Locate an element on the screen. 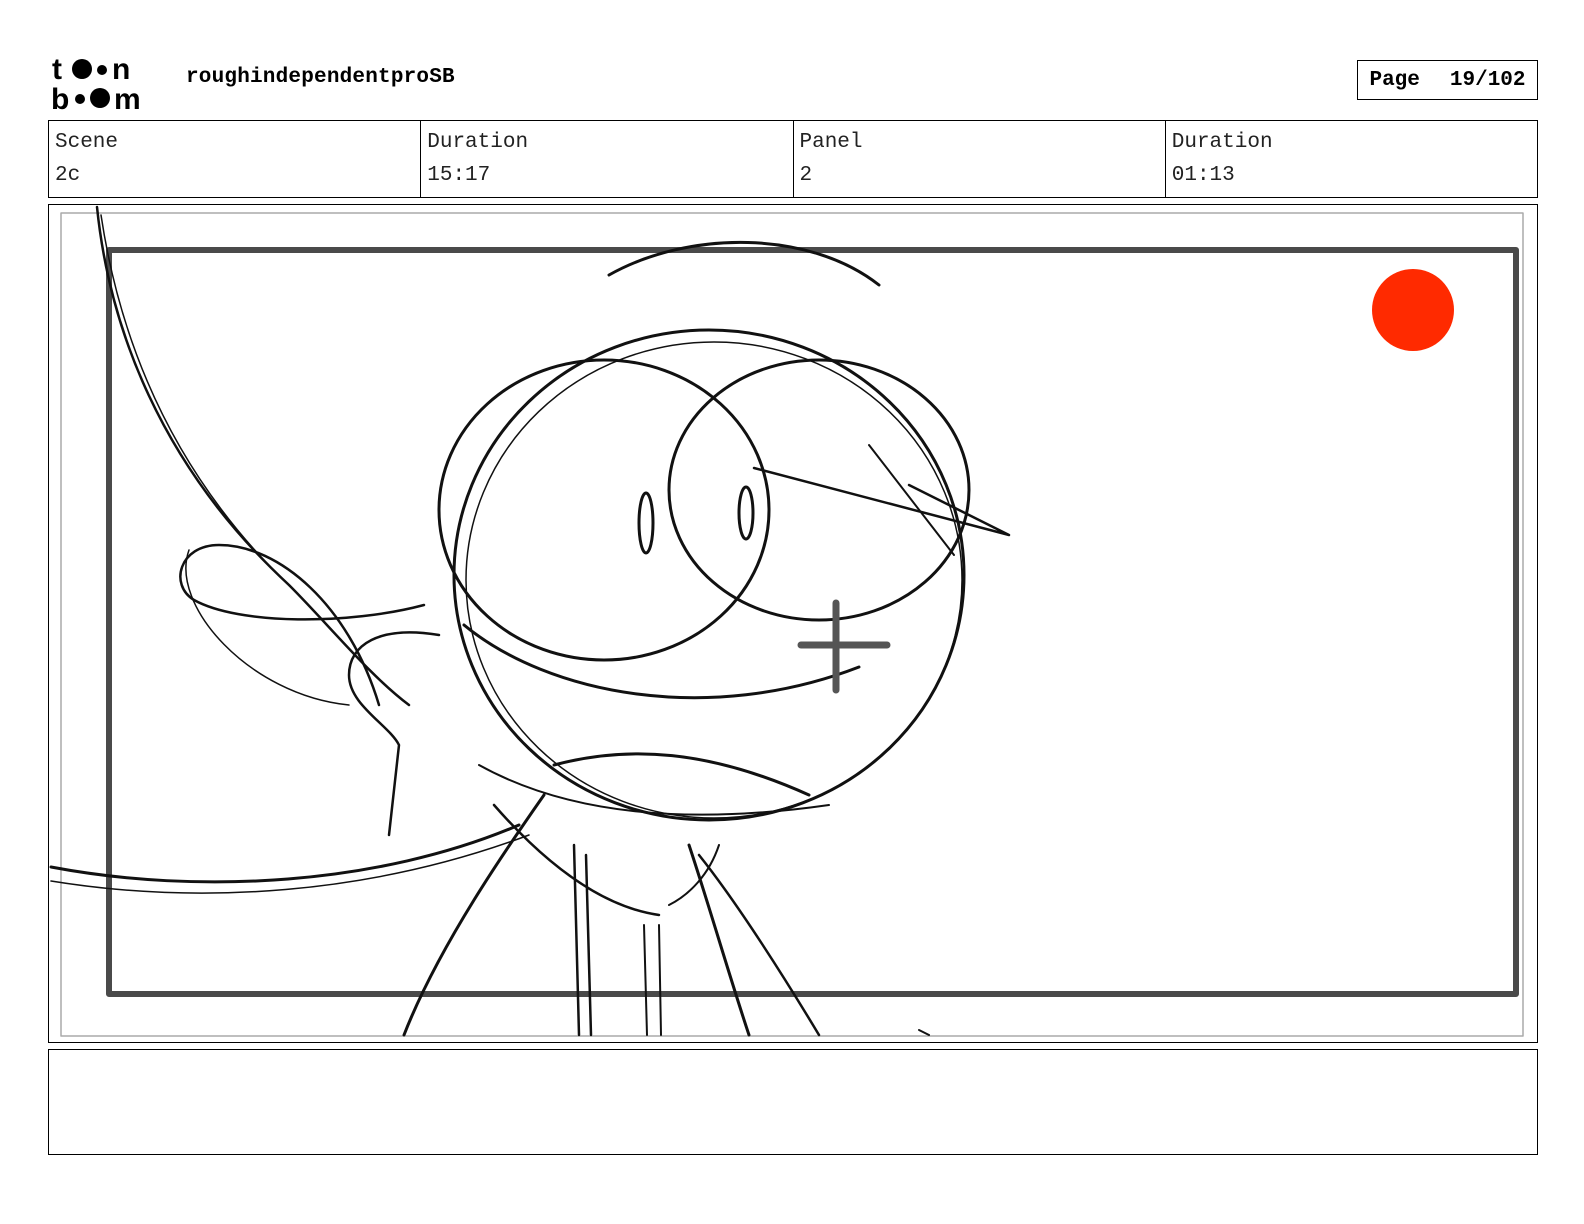 The width and height of the screenshot is (1584, 1224). panel-duration-label: Duration is located at coordinates (1222, 142).